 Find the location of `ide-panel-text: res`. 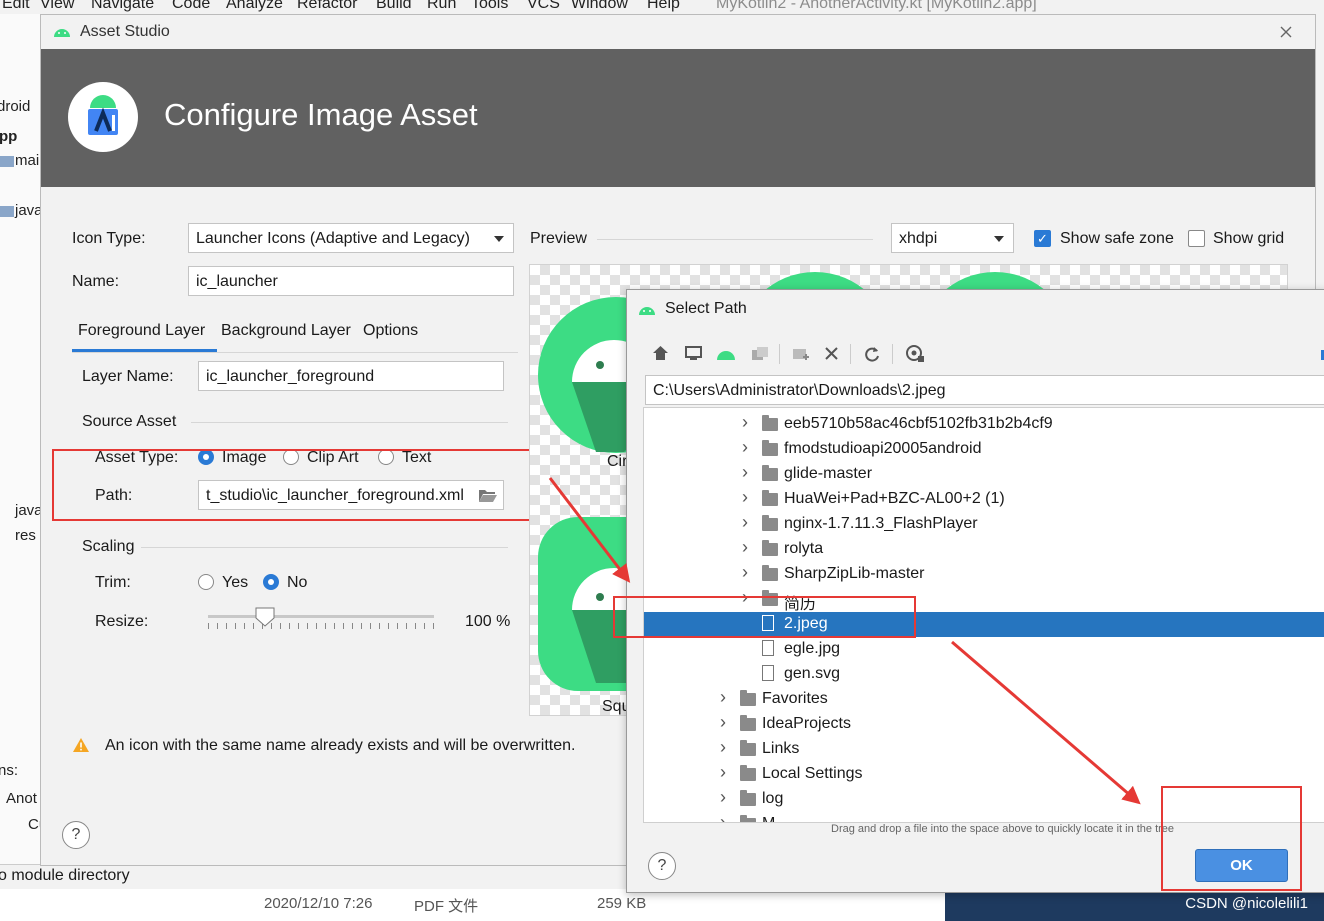

ide-panel-text: res is located at coordinates (25, 535).